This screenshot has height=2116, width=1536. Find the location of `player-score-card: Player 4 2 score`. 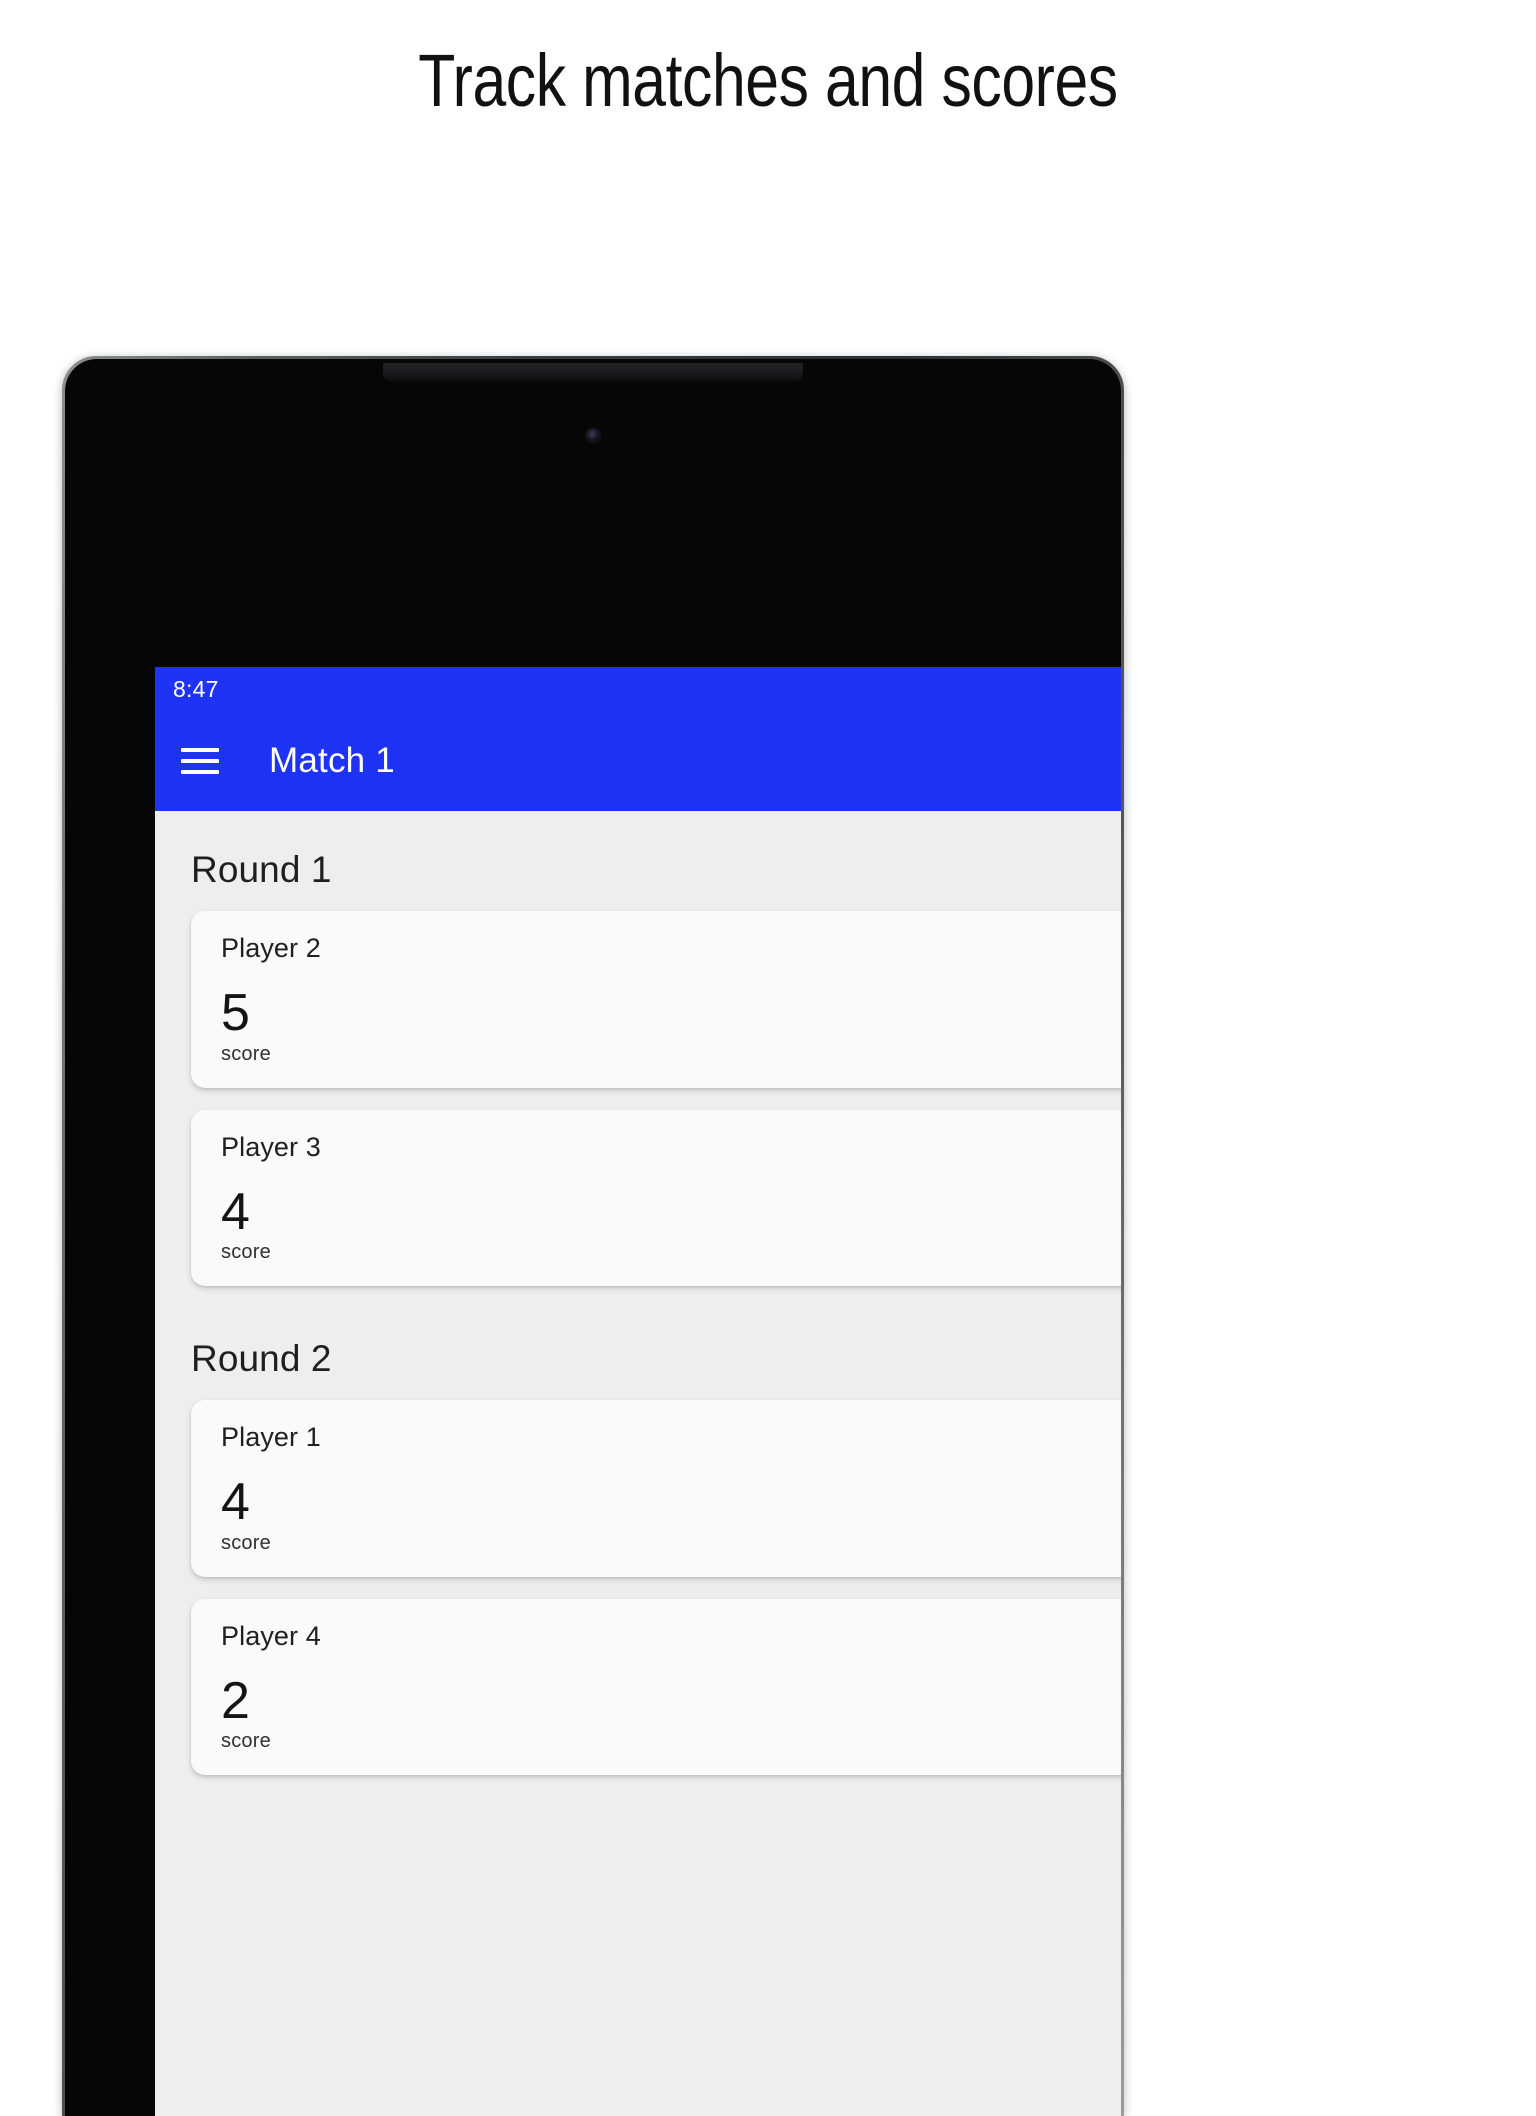

player-score-card: Player 4 2 score is located at coordinates (656, 1687).